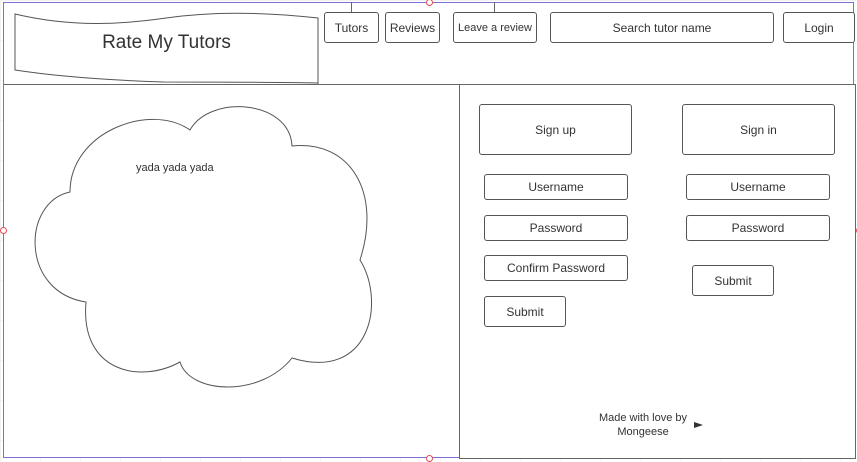 Image resolution: width=857 pixels, height=462 pixels. I want to click on signin-password-label: Password, so click(758, 228).